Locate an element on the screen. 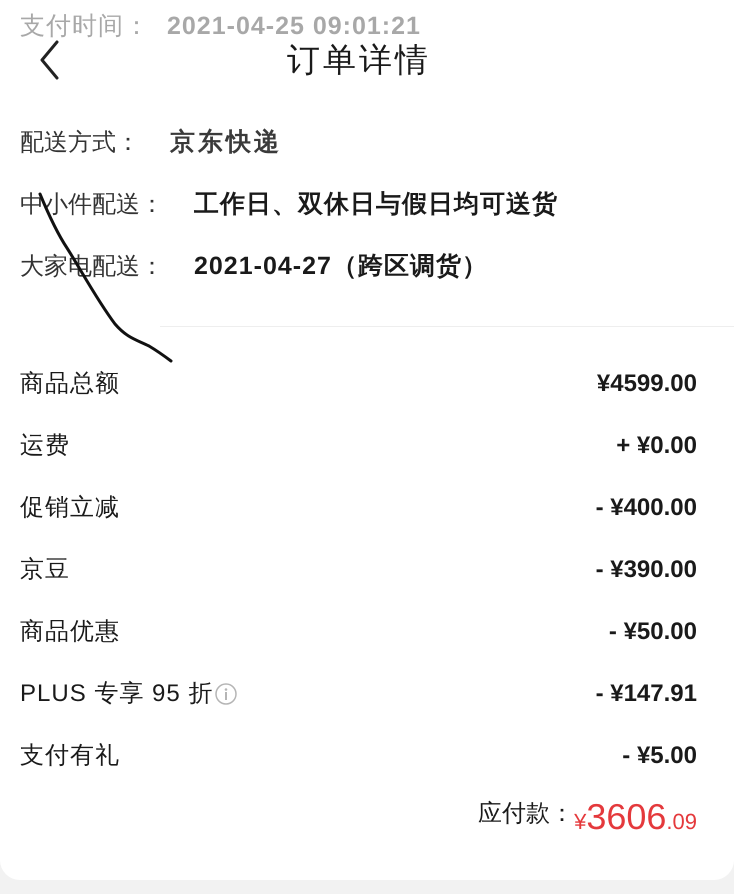 This screenshot has width=734, height=894. delivery-value: 京东快递 is located at coordinates (226, 142).